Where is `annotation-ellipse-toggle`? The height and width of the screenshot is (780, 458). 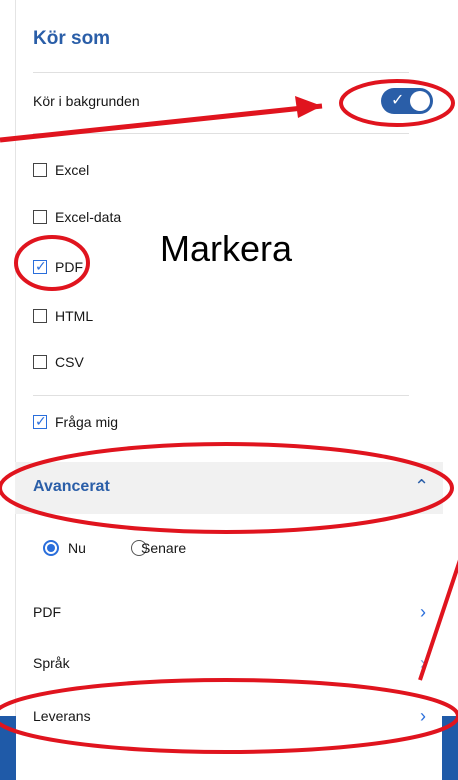
annotation-ellipse-toggle is located at coordinates (397, 103).